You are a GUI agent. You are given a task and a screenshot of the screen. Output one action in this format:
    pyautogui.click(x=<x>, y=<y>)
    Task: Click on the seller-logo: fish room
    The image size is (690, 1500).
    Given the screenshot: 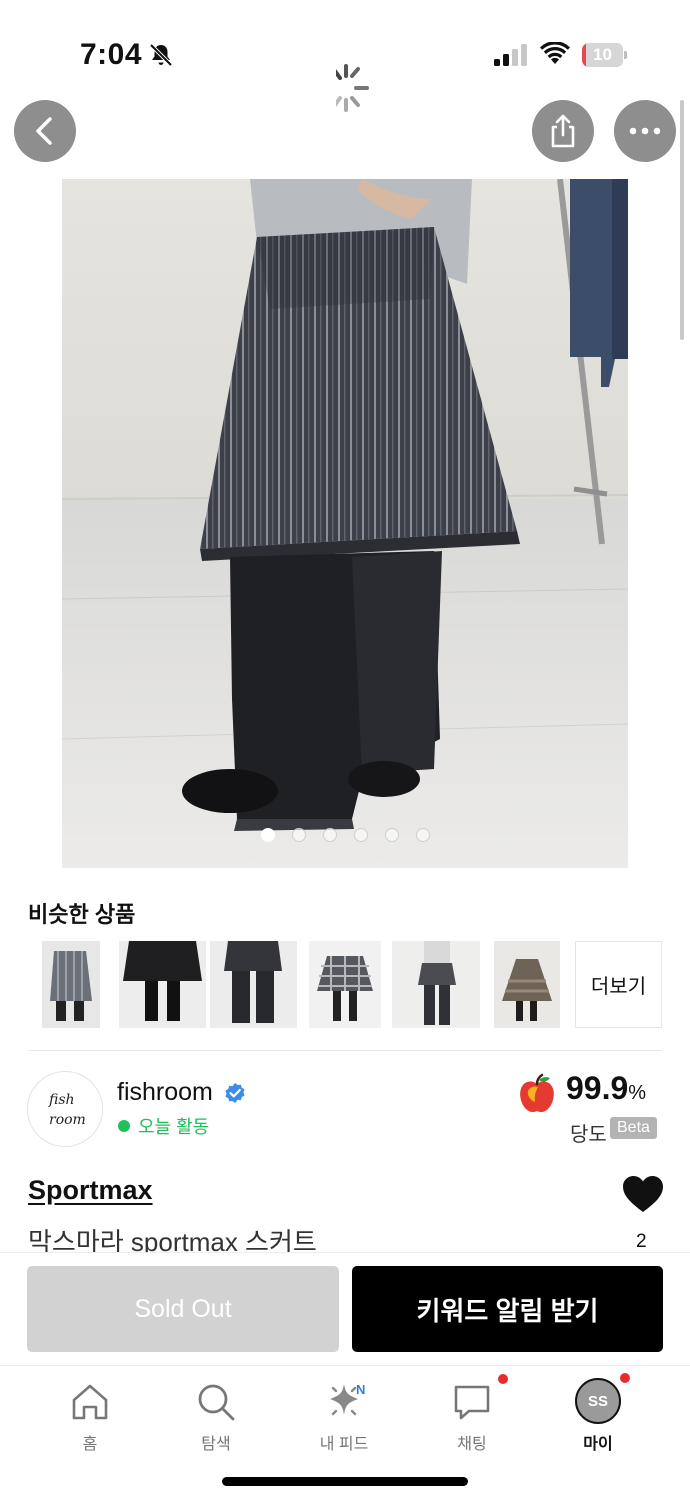 What is the action you would take?
    pyautogui.click(x=67, y=1110)
    